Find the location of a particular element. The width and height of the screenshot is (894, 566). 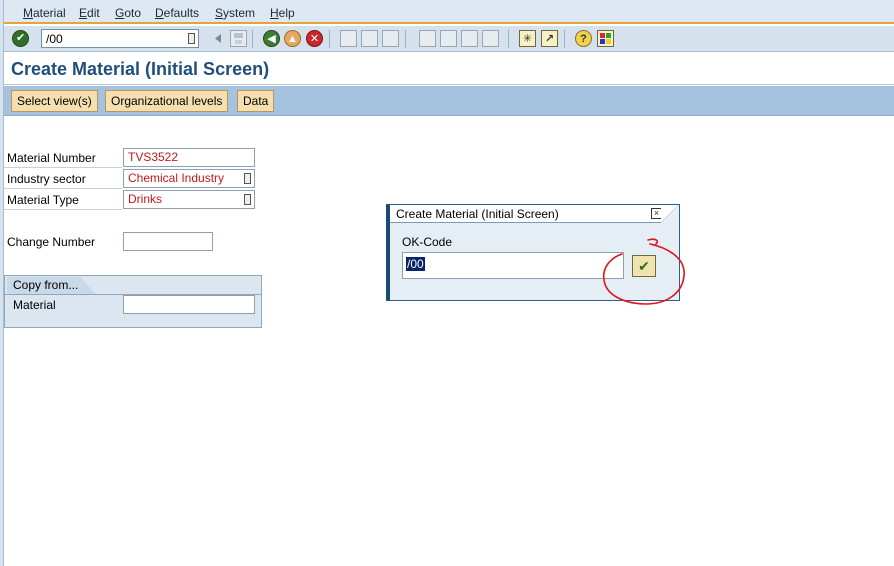

dialog-title: Create Material (Initial Screen) is located at coordinates (534, 214).